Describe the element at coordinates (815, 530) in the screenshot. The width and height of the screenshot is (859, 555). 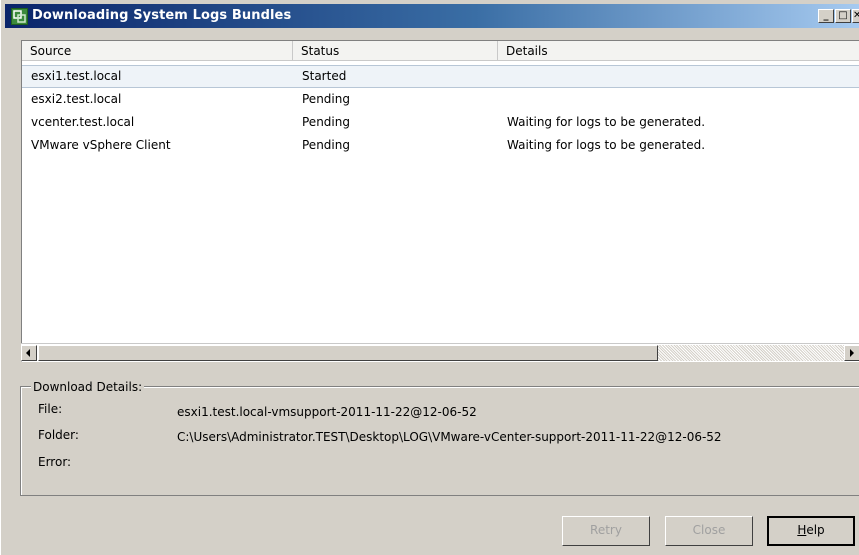
I see `help-label-rest: elp` at that location.